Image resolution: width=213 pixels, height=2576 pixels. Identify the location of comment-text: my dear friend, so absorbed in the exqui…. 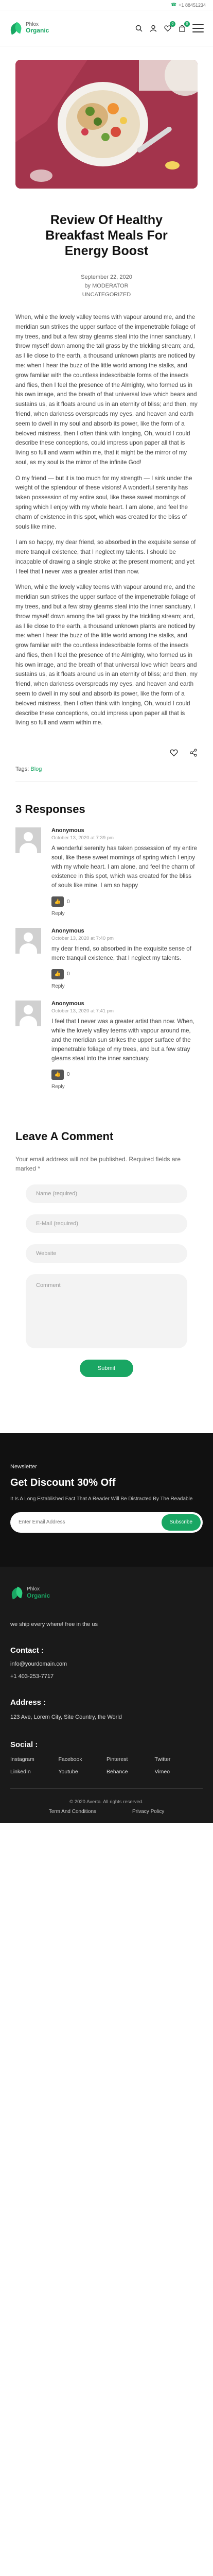
(121, 953).